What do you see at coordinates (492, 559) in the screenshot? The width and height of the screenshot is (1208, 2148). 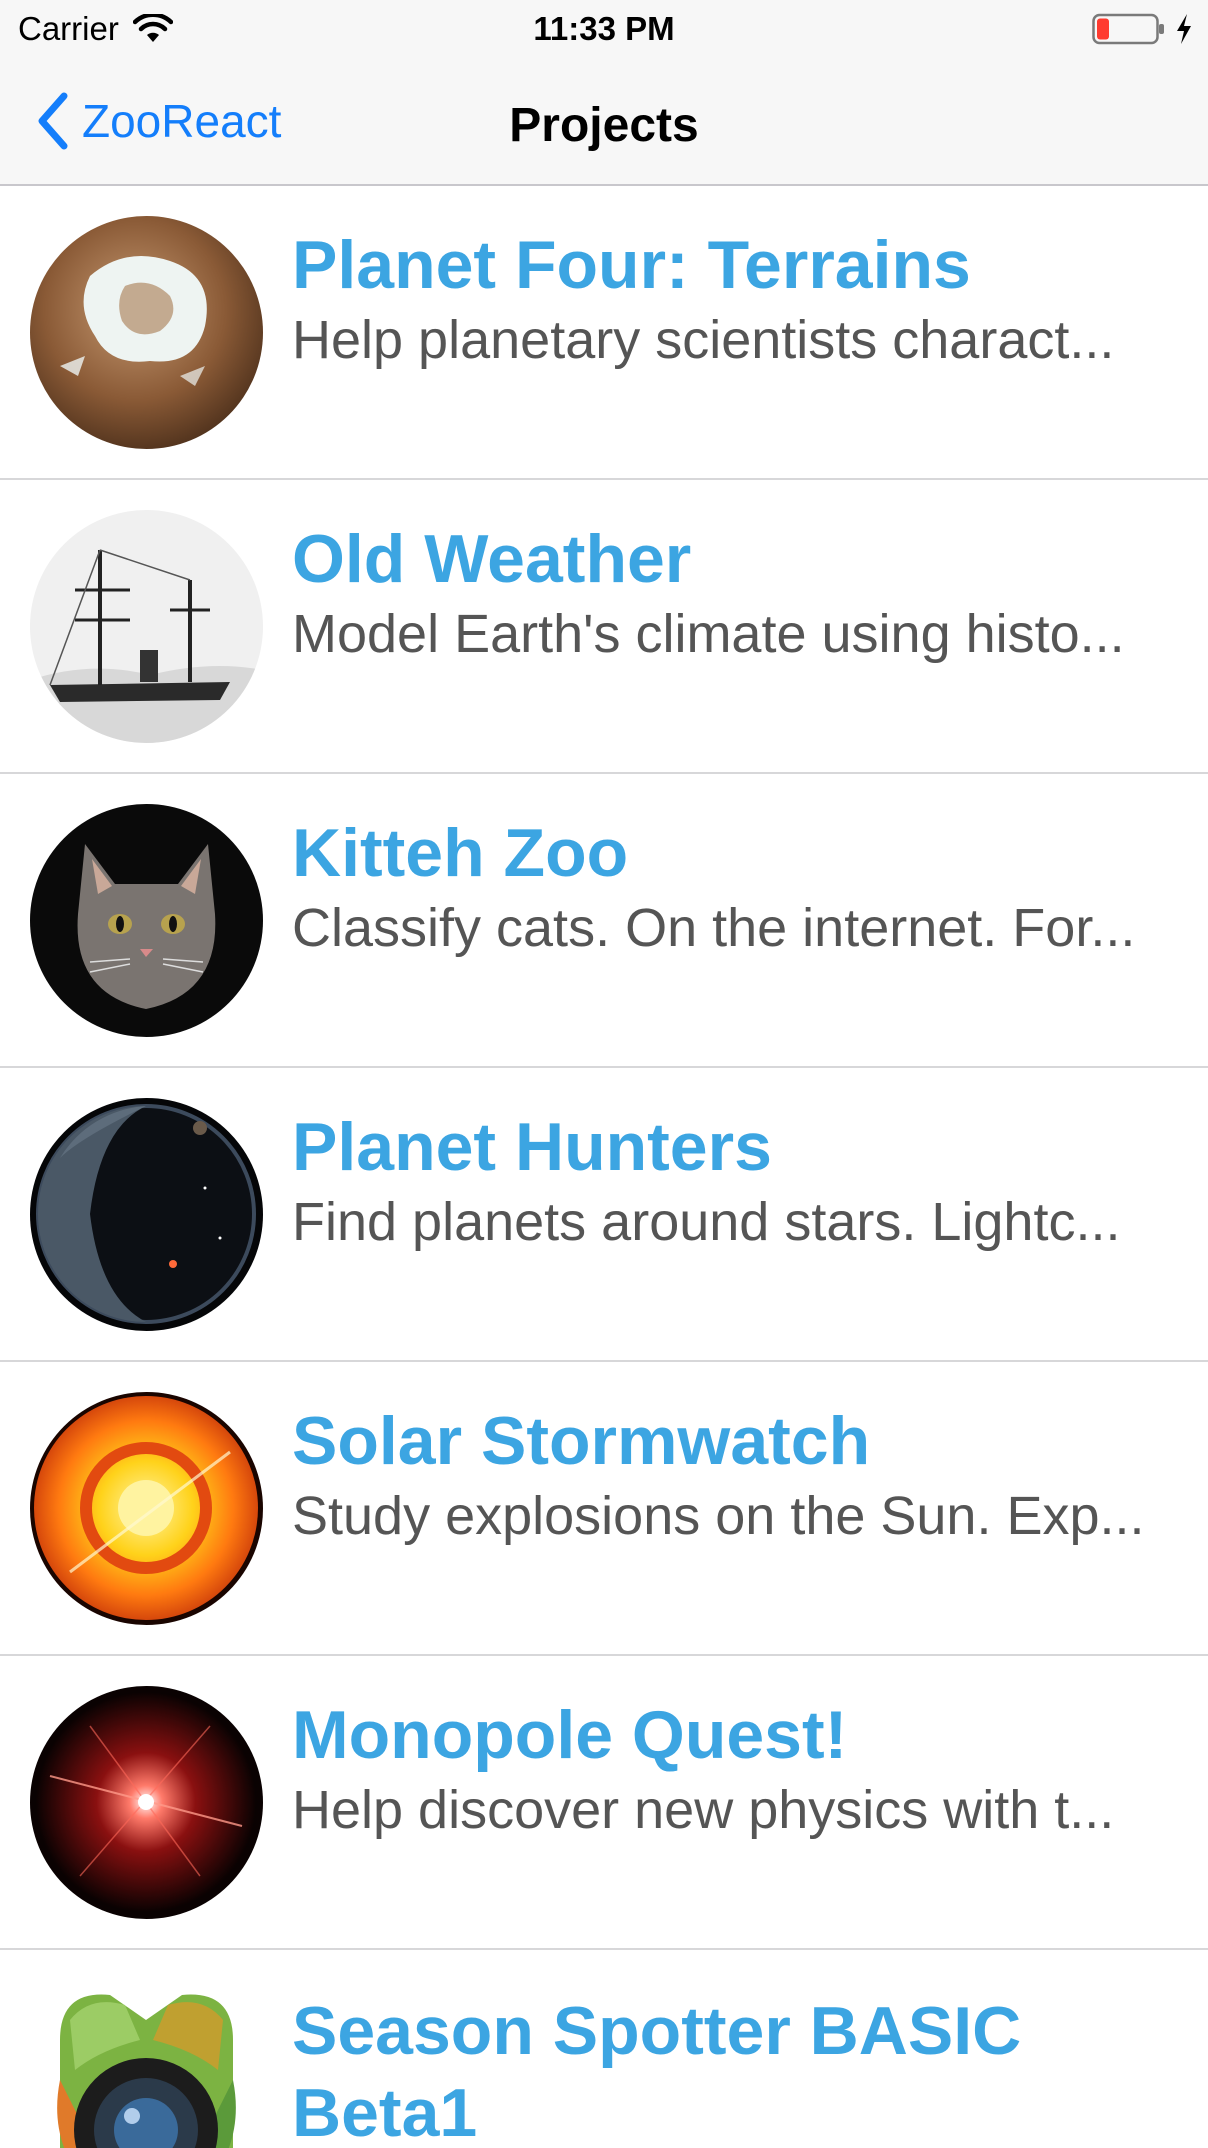 I see `project-title: Old Weather` at bounding box center [492, 559].